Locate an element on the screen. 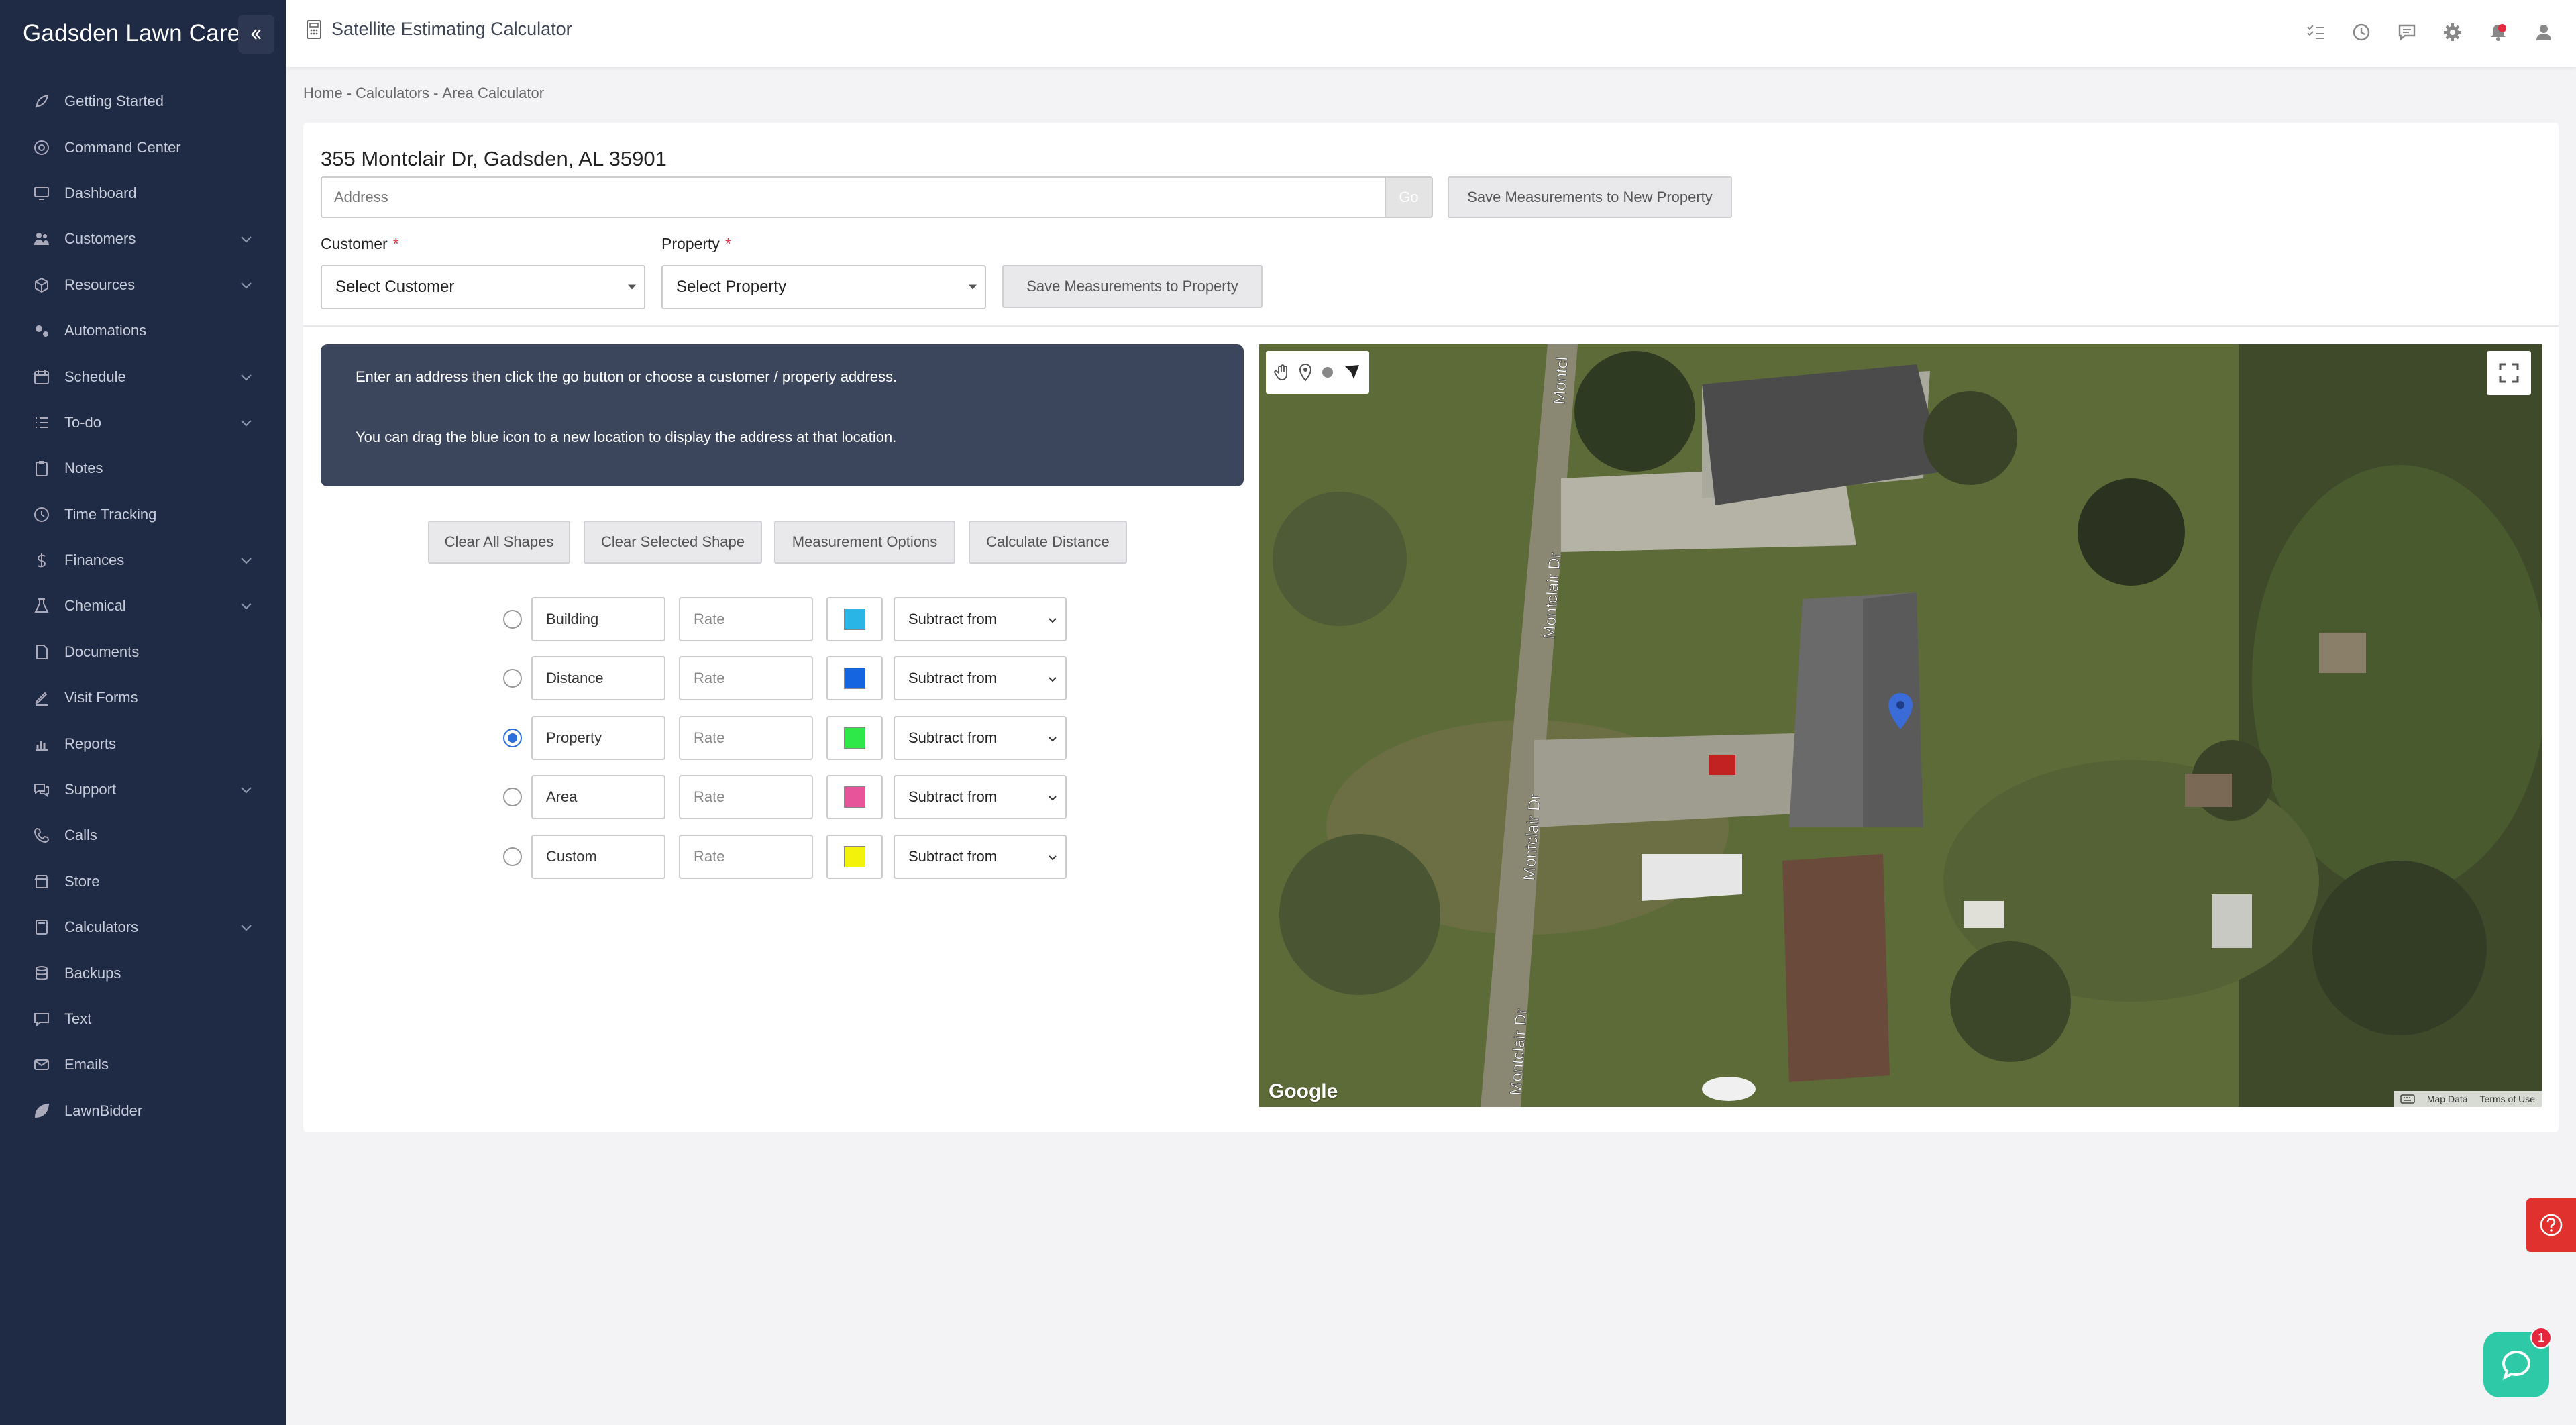 This screenshot has height=1425, width=2576. history-icon is located at coordinates (2361, 32).